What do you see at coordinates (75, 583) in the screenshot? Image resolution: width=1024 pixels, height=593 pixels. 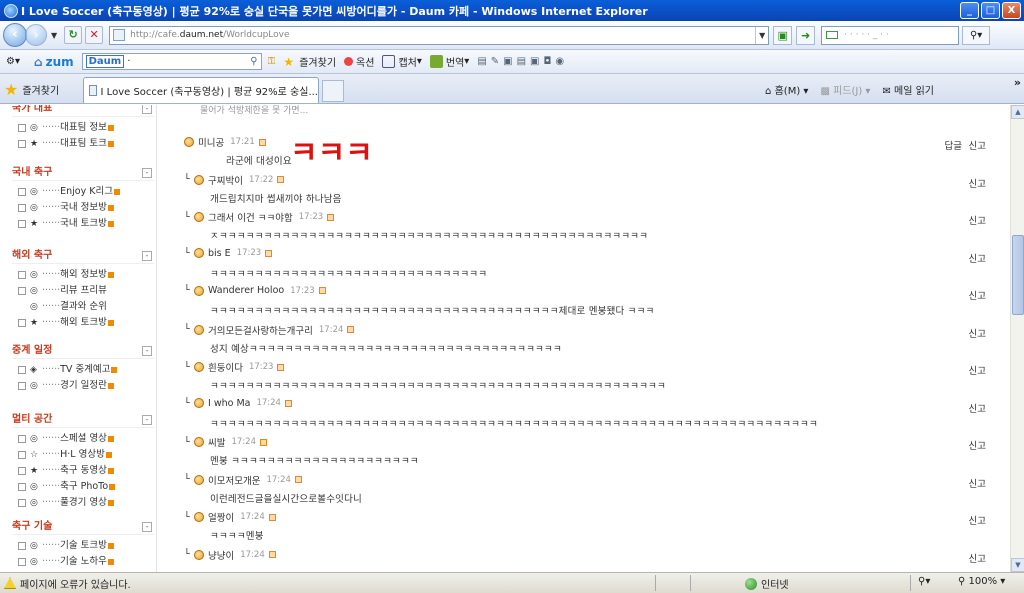 I see `status-message: 페이지에 오류가 있습니다.` at bounding box center [75, 583].